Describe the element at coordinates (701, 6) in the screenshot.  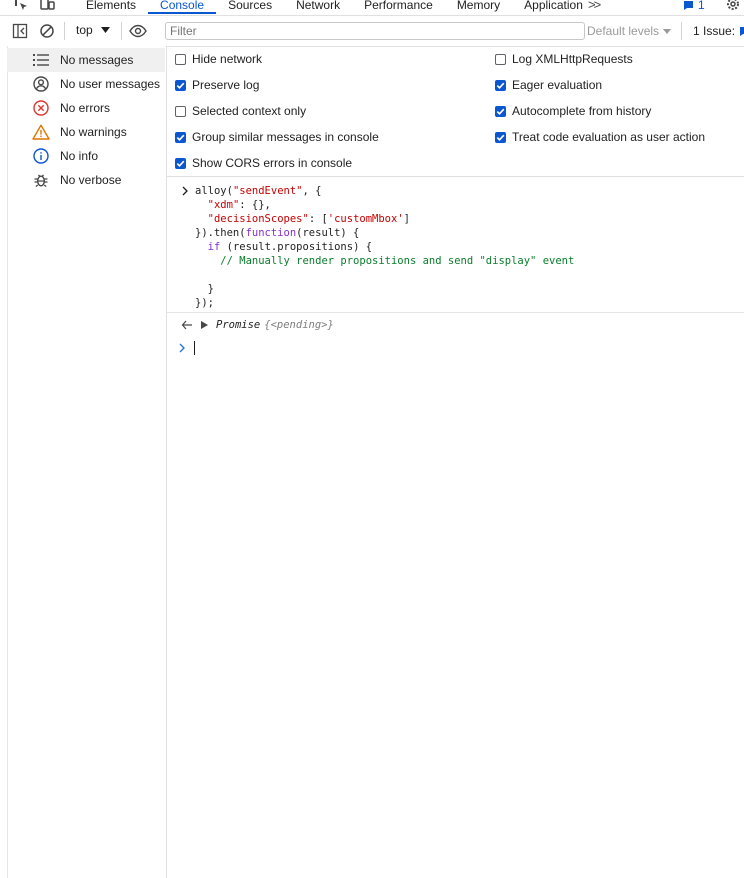
I see `messages-count: 1` at that location.